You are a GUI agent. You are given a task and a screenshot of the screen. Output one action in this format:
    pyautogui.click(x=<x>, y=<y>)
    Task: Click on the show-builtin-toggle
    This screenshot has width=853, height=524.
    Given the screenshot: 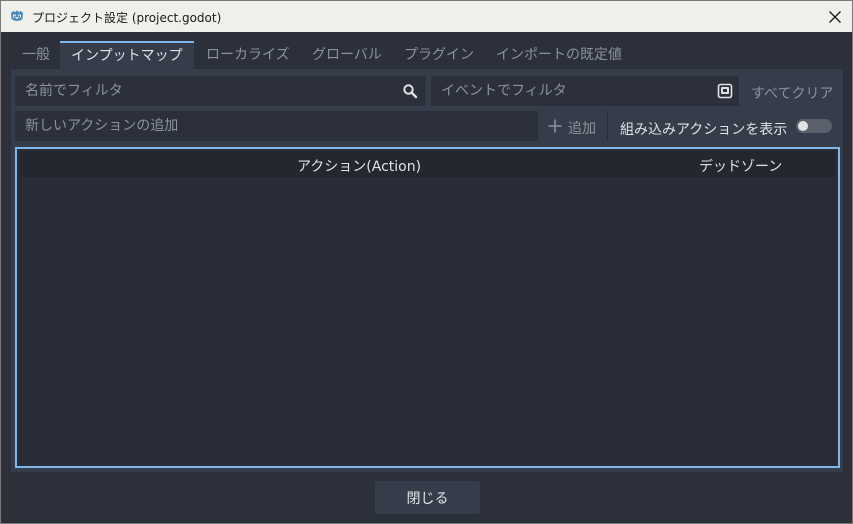 What is the action you would take?
    pyautogui.click(x=814, y=126)
    